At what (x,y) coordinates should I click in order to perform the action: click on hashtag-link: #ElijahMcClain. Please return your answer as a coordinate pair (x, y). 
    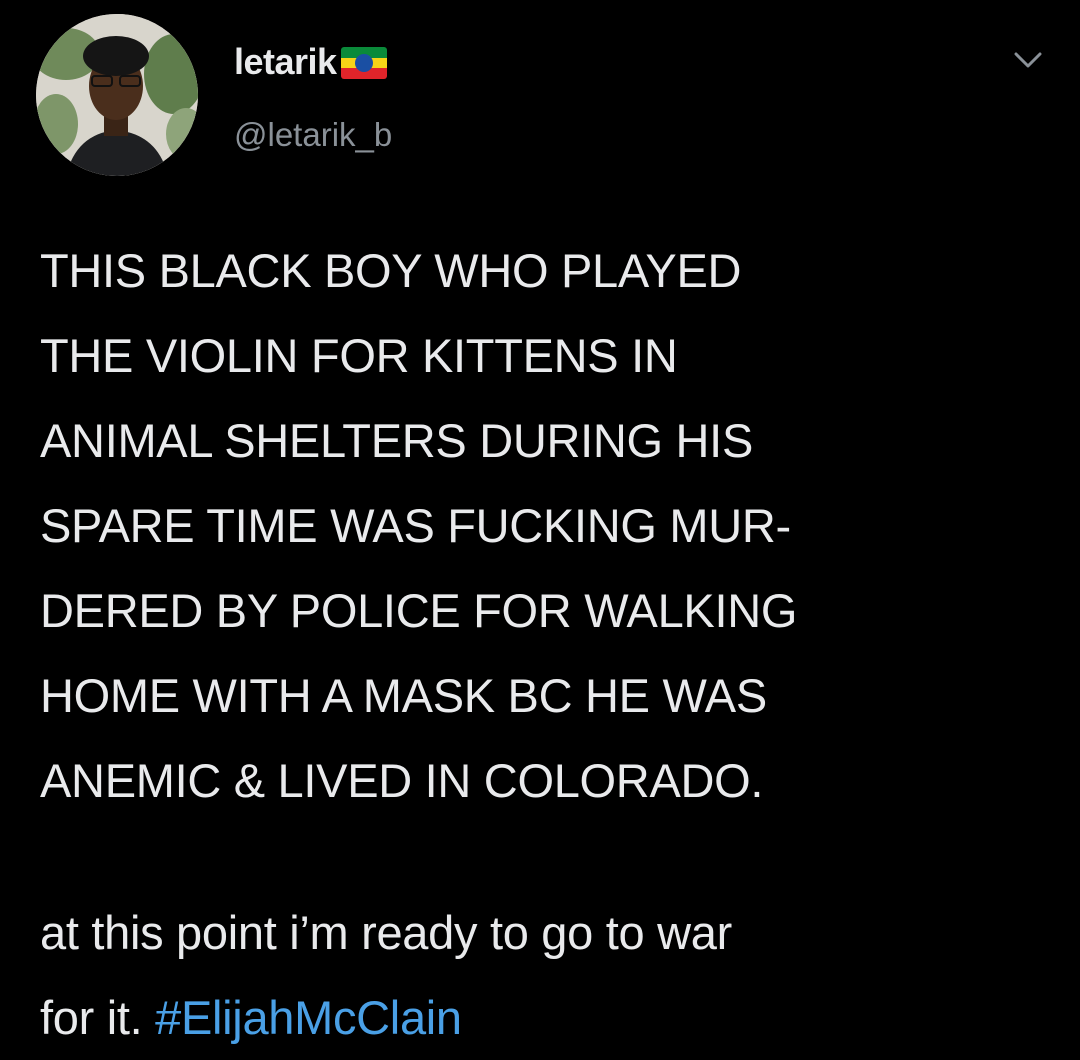
    Looking at the image, I should click on (308, 1017).